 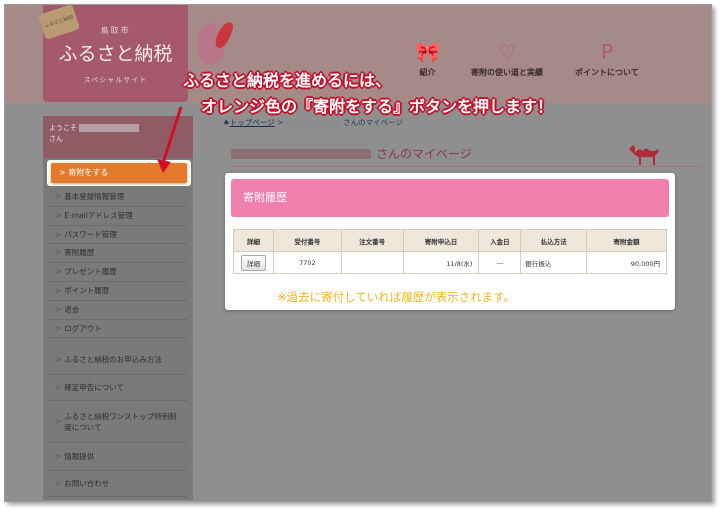 I want to click on p-point-icon: P, so click(x=606, y=52).